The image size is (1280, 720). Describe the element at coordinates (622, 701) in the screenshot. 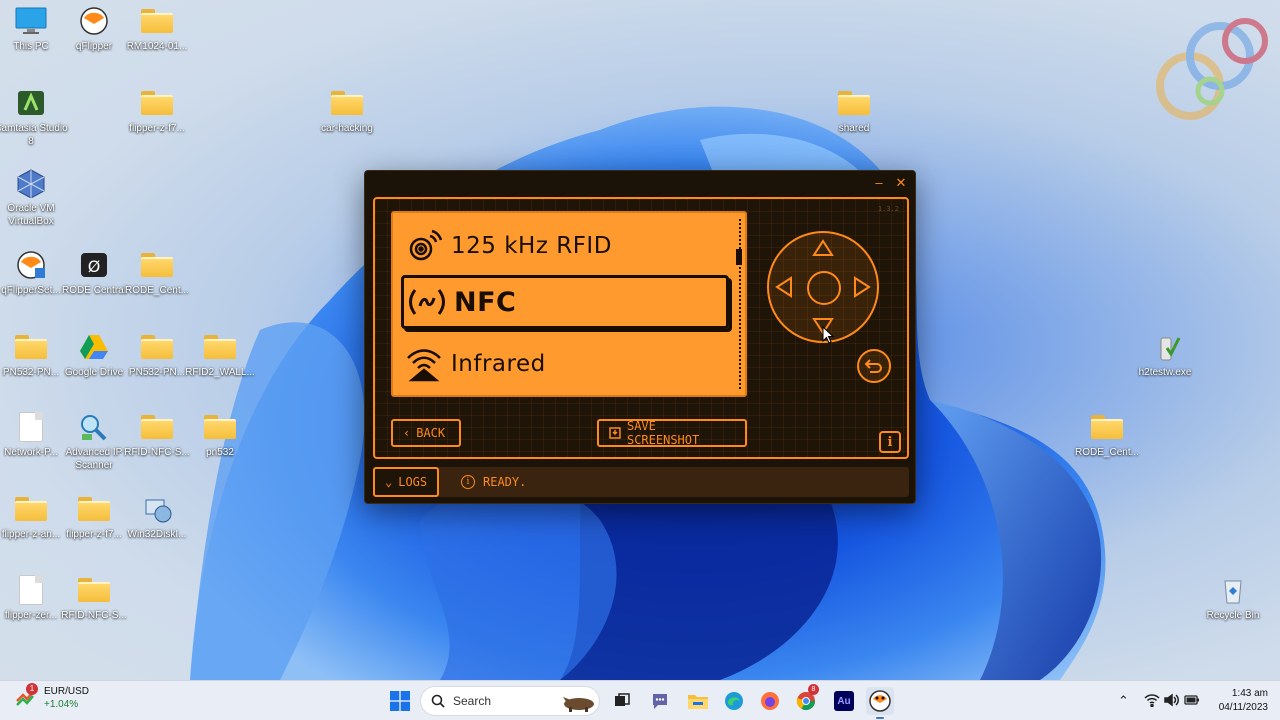

I see `task-view-button` at that location.